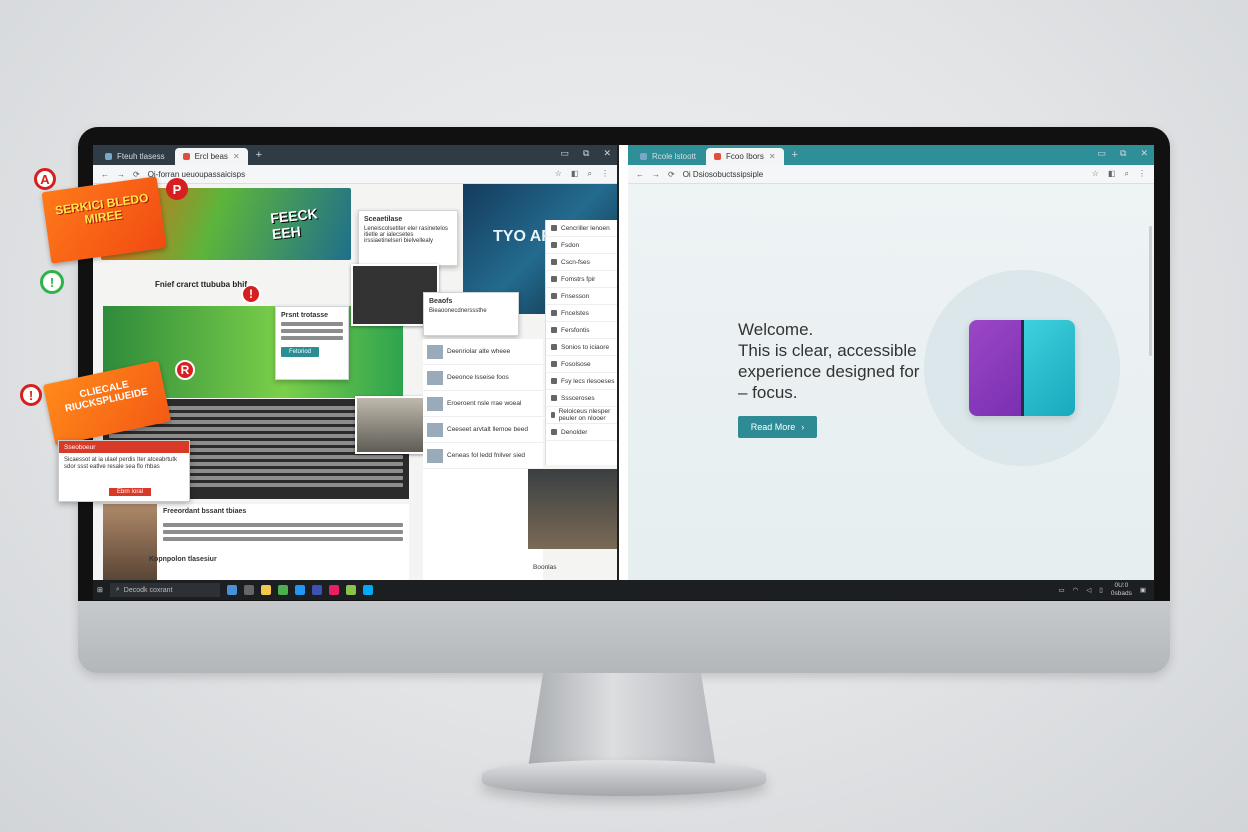 This screenshot has width=1248, height=832. Describe the element at coordinates (483, 430) in the screenshot. I see `list-item: Ceeseet arvtalt llemoe beed` at that location.